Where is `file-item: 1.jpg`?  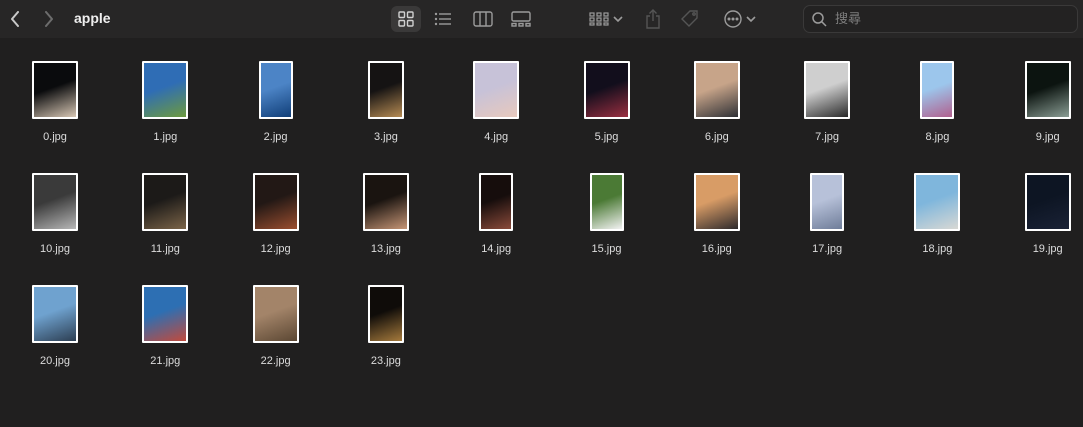
file-item: 1.jpg is located at coordinates (165, 94).